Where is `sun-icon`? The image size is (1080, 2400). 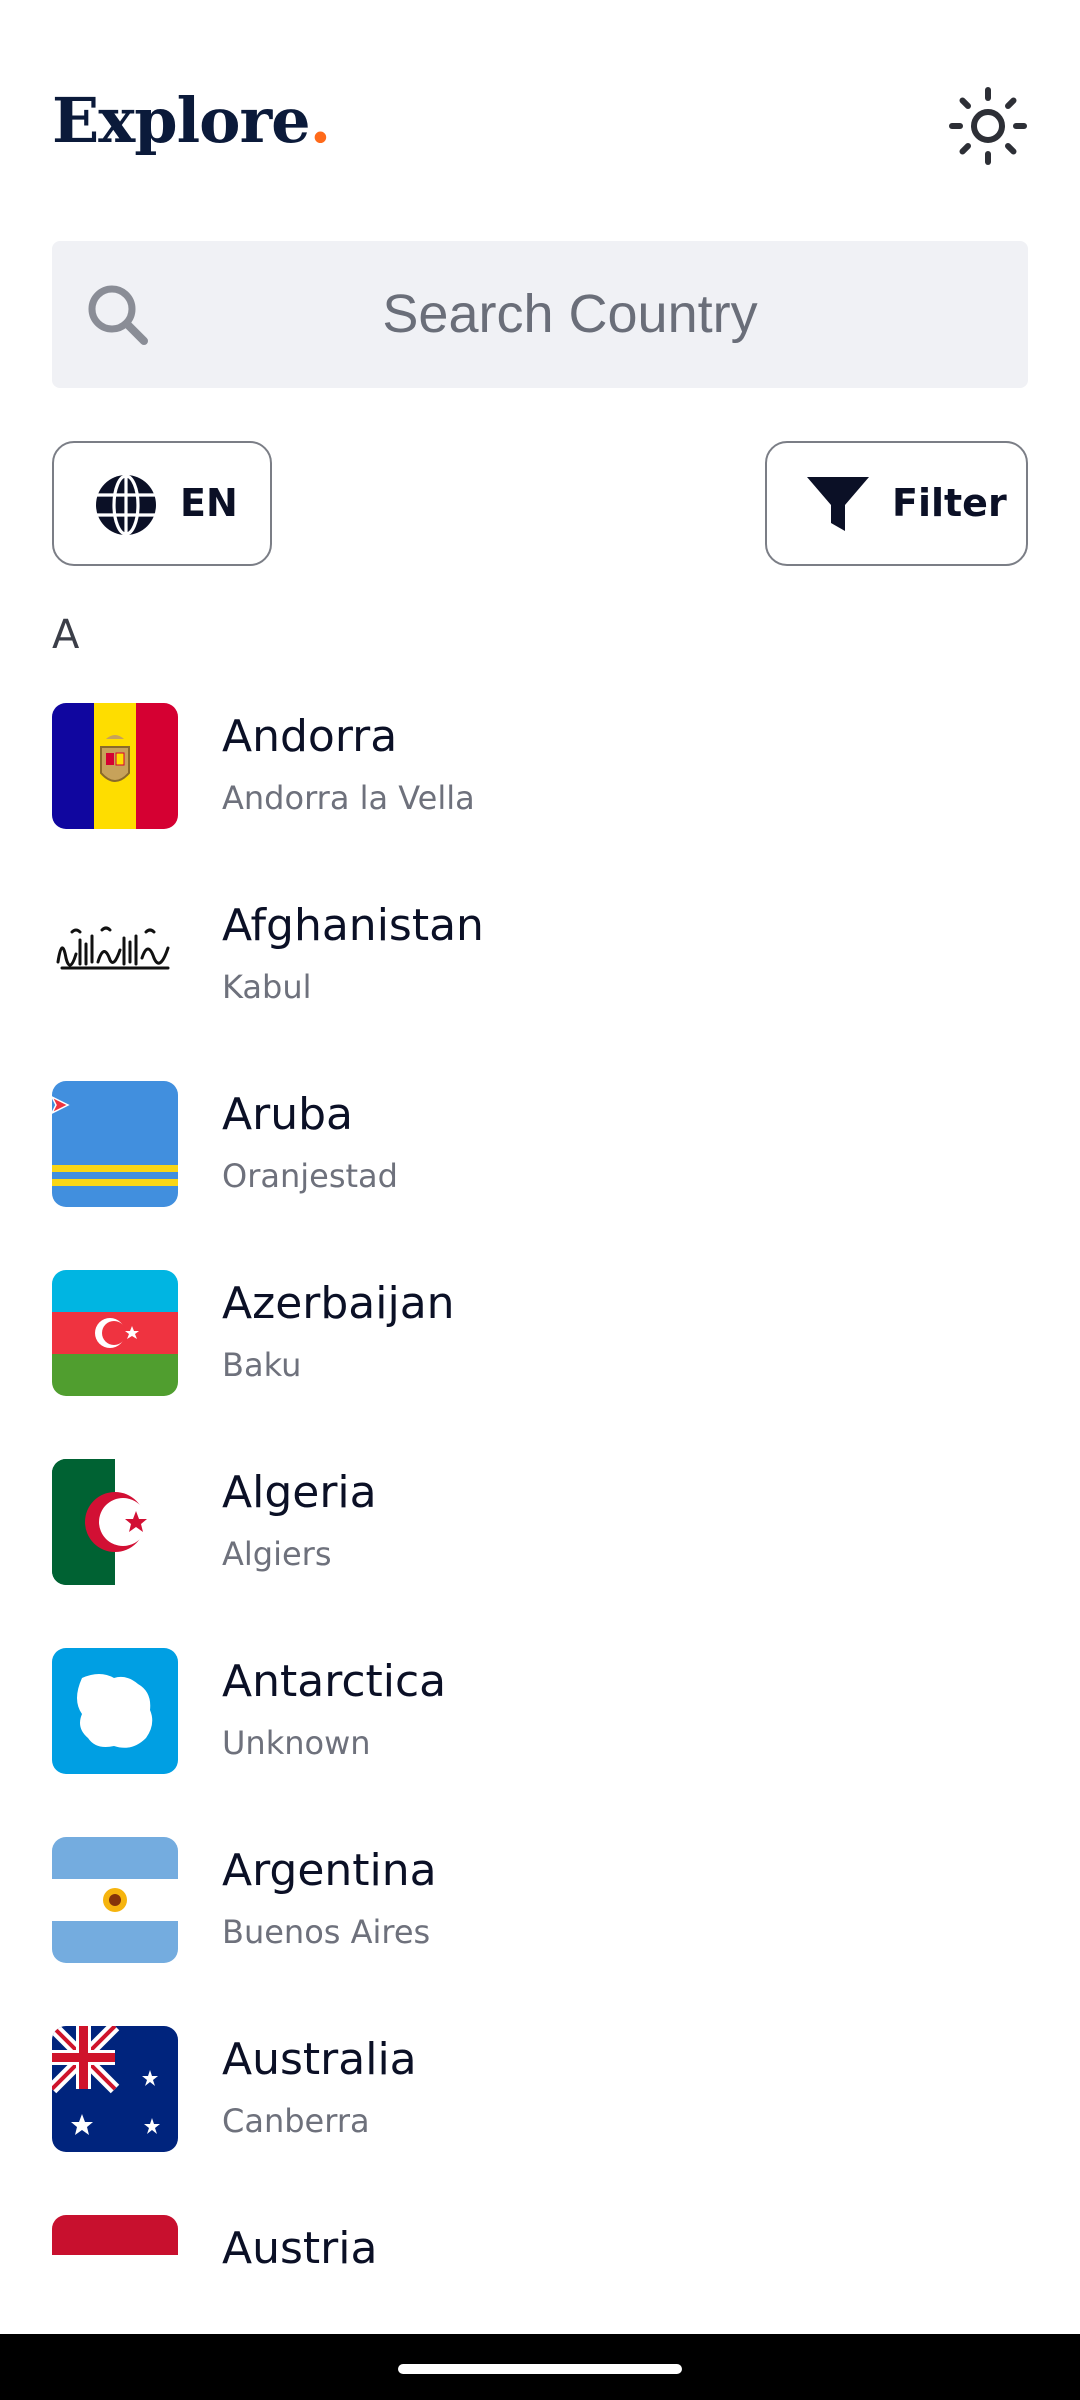 sun-icon is located at coordinates (988, 126).